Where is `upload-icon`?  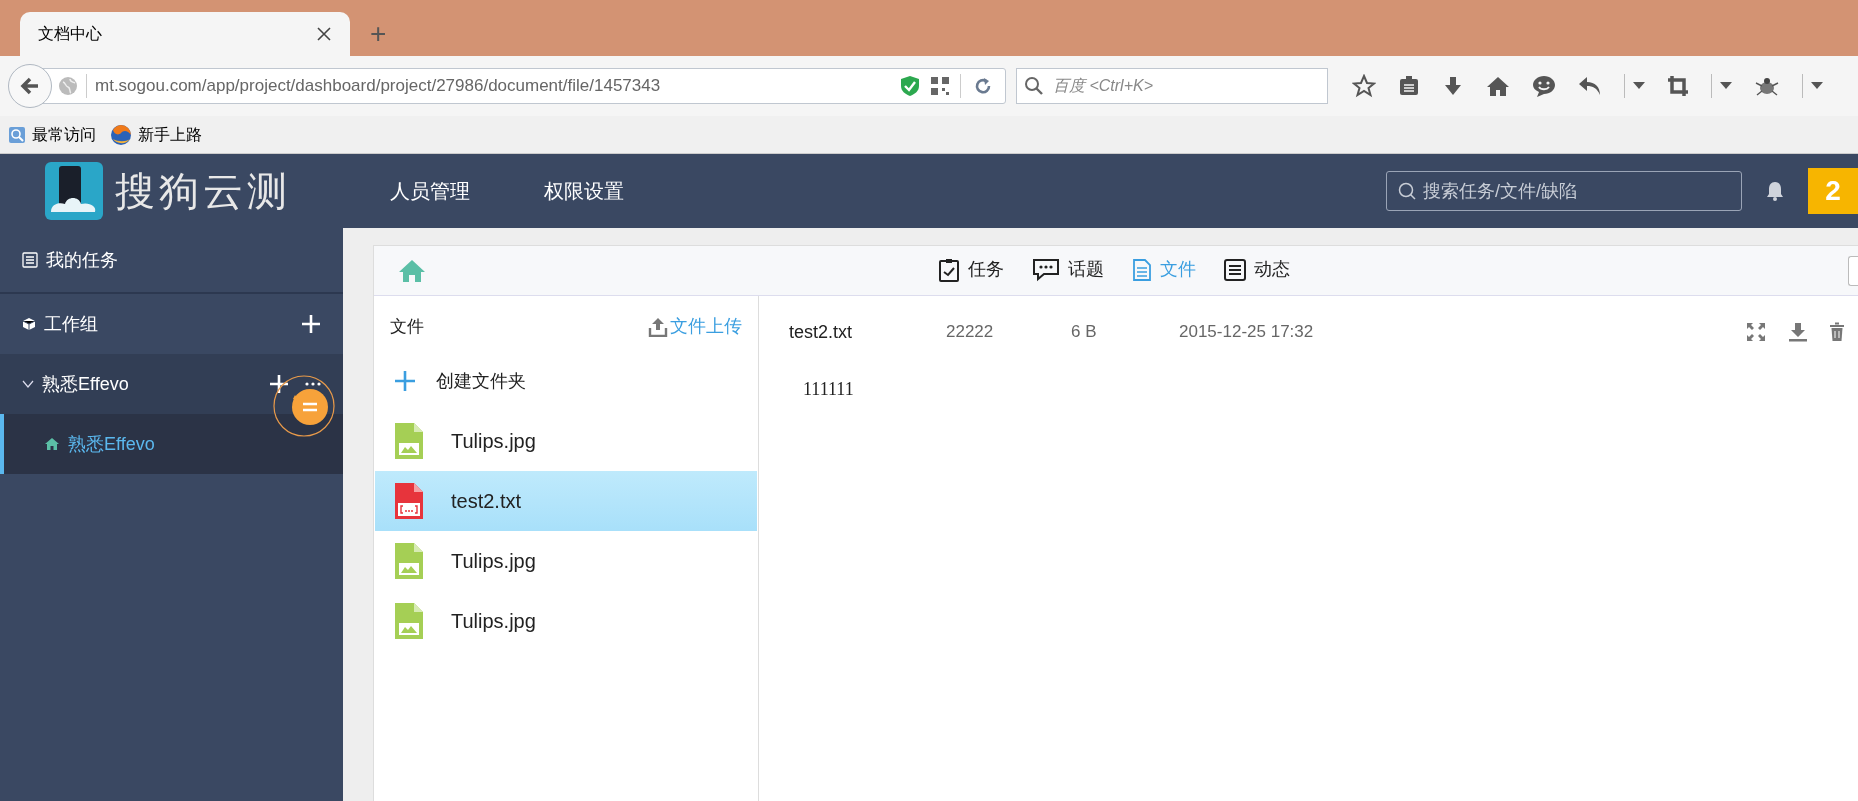 upload-icon is located at coordinates (658, 326).